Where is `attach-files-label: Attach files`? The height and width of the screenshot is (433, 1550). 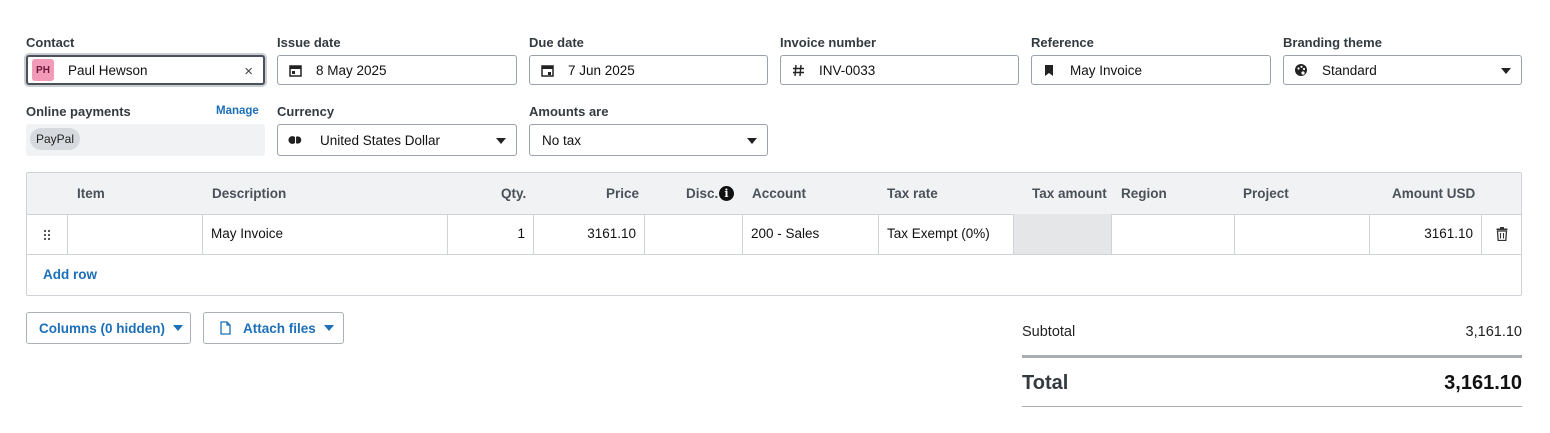 attach-files-label: Attach files is located at coordinates (279, 328).